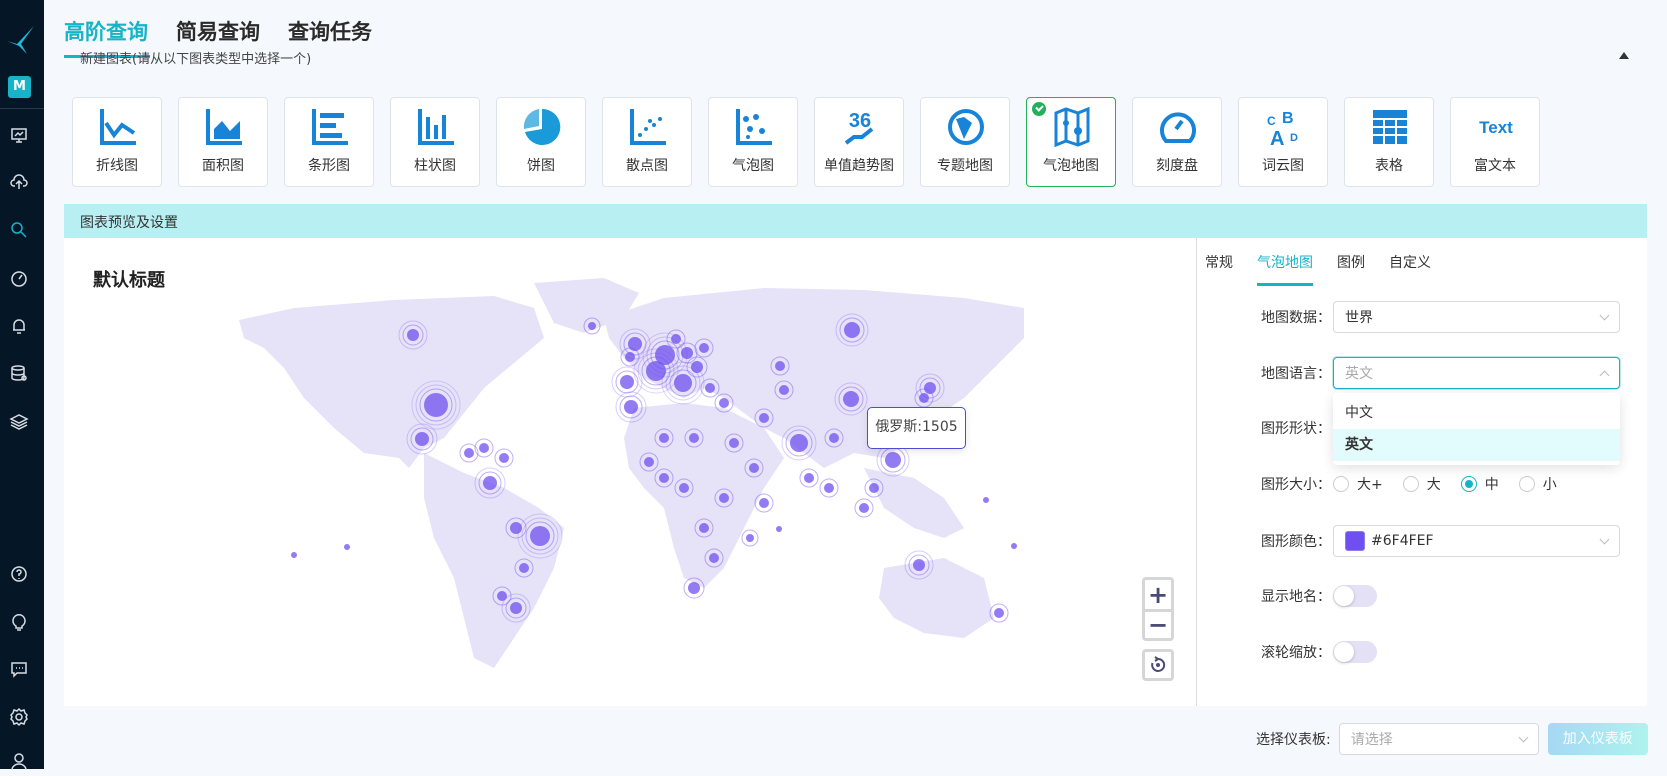 The width and height of the screenshot is (1667, 776). Describe the element at coordinates (19, 230) in the screenshot. I see `search-icon` at that location.